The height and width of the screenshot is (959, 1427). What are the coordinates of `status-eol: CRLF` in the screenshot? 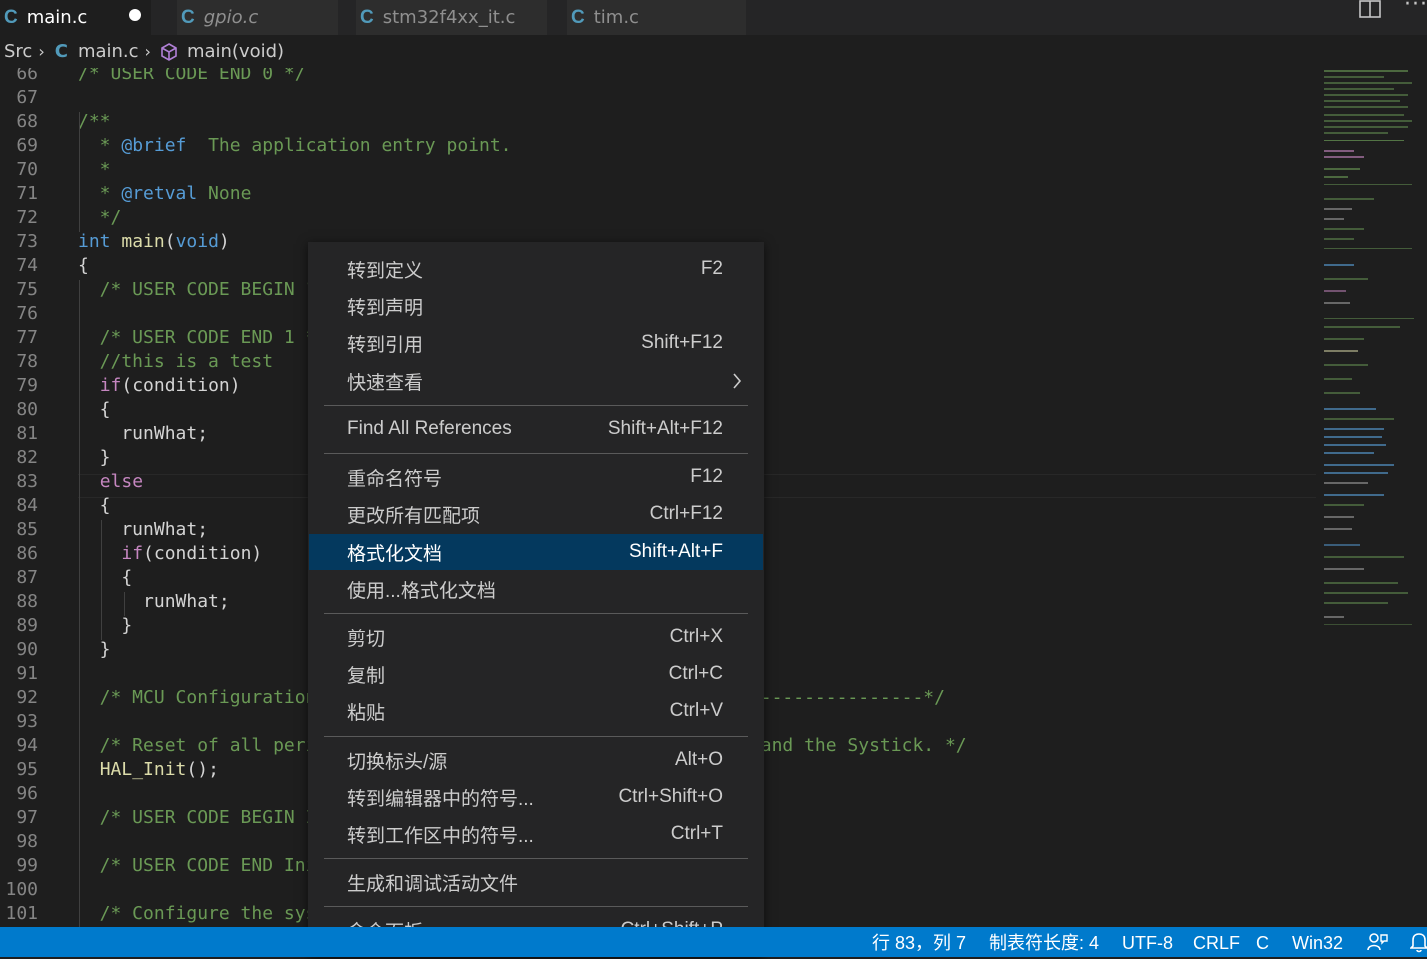 It's located at (1216, 942).